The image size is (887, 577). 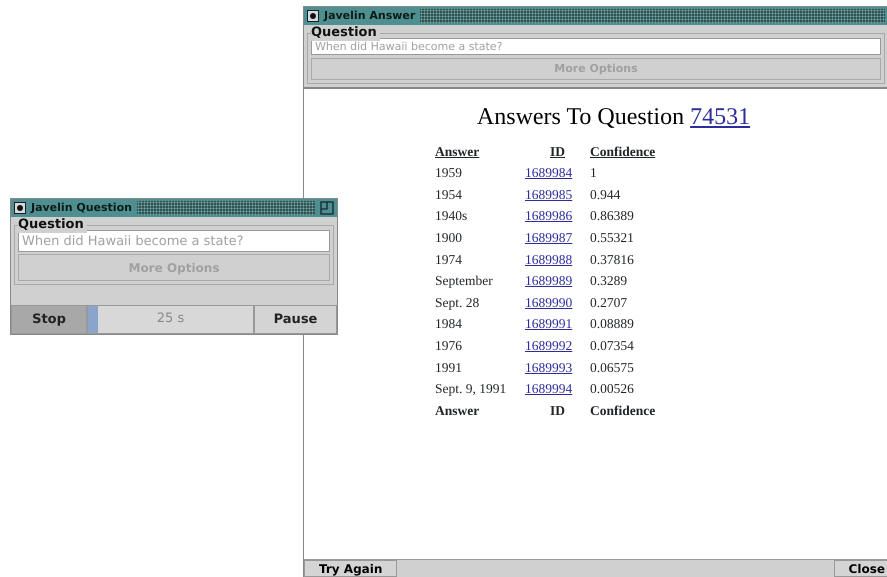 What do you see at coordinates (480, 259) in the screenshot?
I see `answer-cell: 1974` at bounding box center [480, 259].